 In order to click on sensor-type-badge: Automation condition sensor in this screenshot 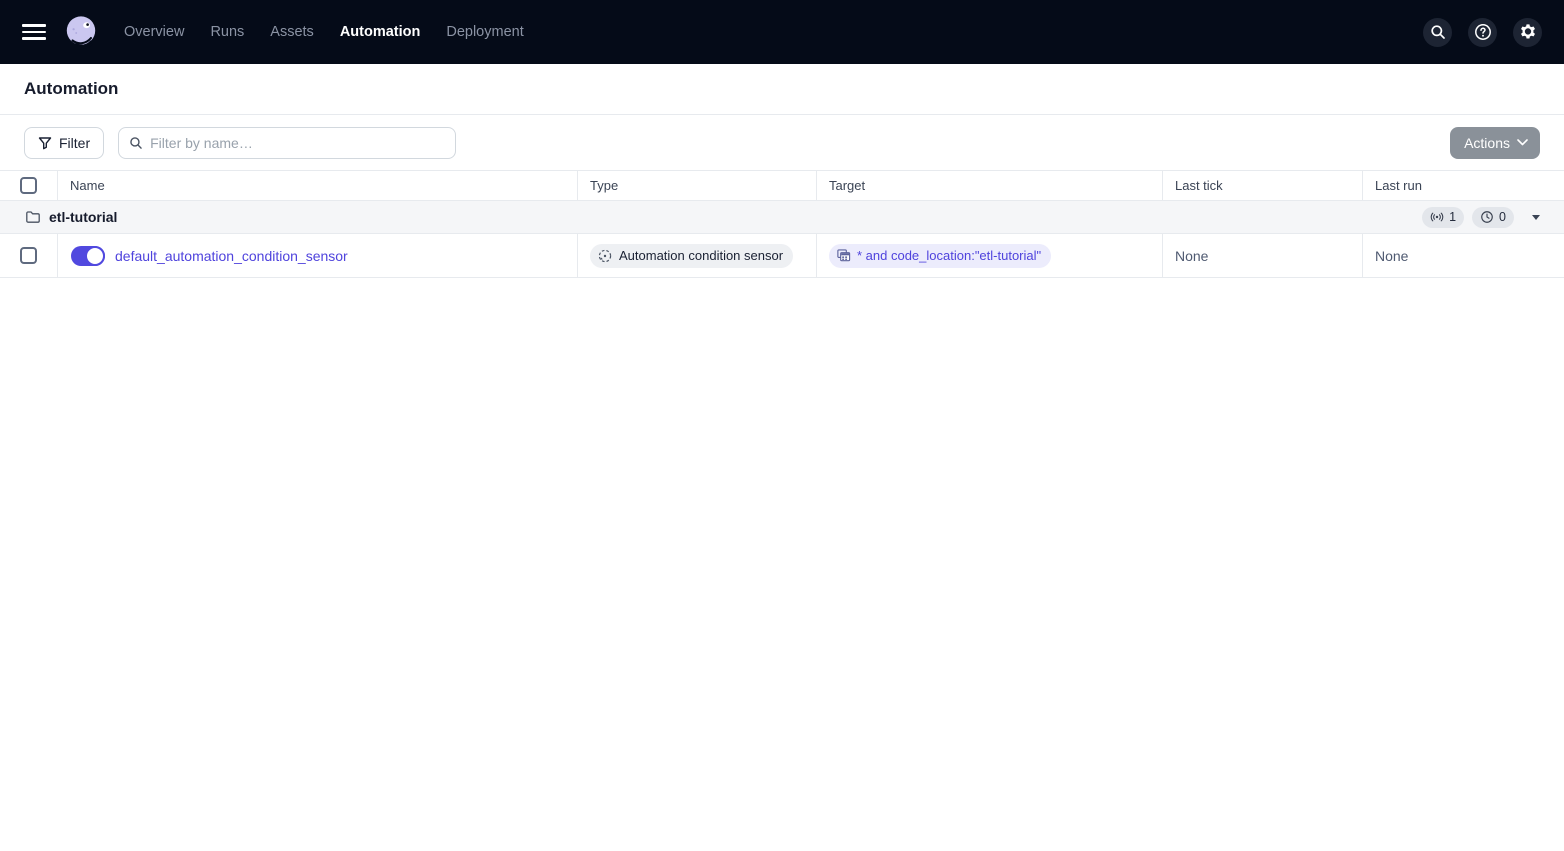, I will do `click(692, 255)`.